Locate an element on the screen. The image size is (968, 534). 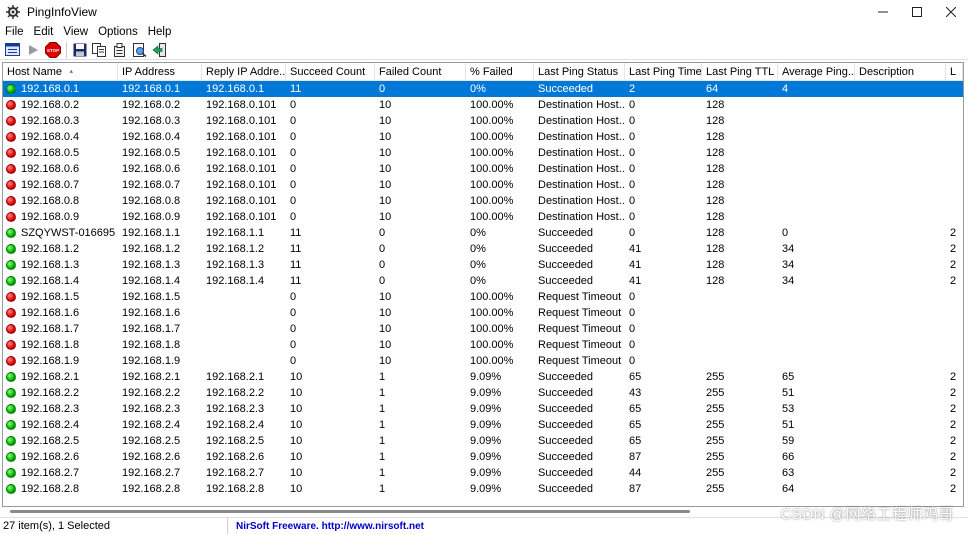
start-icon is located at coordinates (32, 50).